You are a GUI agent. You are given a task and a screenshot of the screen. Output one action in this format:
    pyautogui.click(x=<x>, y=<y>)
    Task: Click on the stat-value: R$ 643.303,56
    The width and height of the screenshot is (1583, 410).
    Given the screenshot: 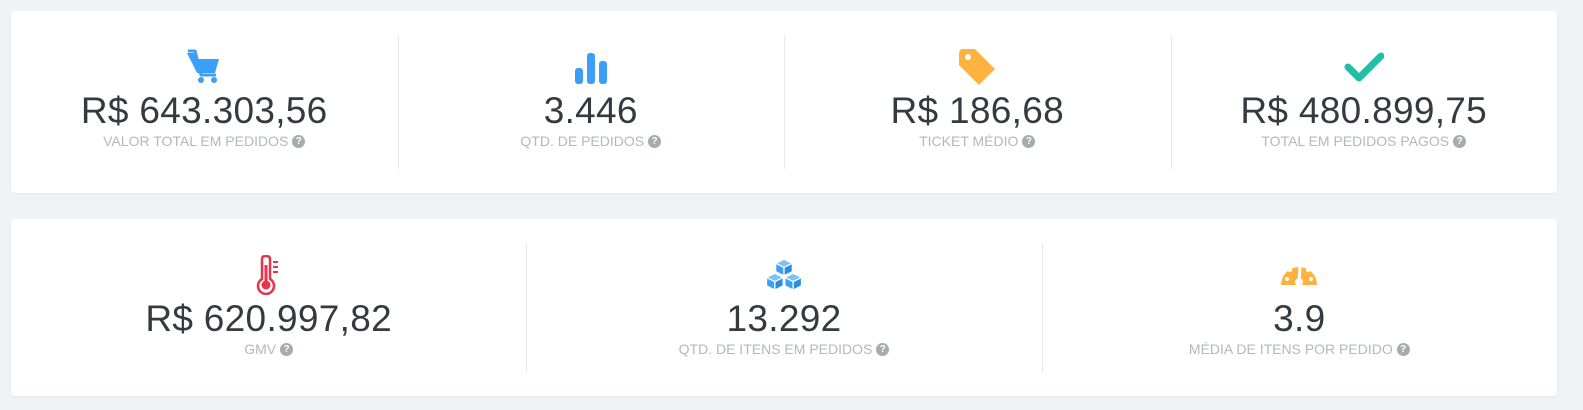 What is the action you would take?
    pyautogui.click(x=204, y=110)
    